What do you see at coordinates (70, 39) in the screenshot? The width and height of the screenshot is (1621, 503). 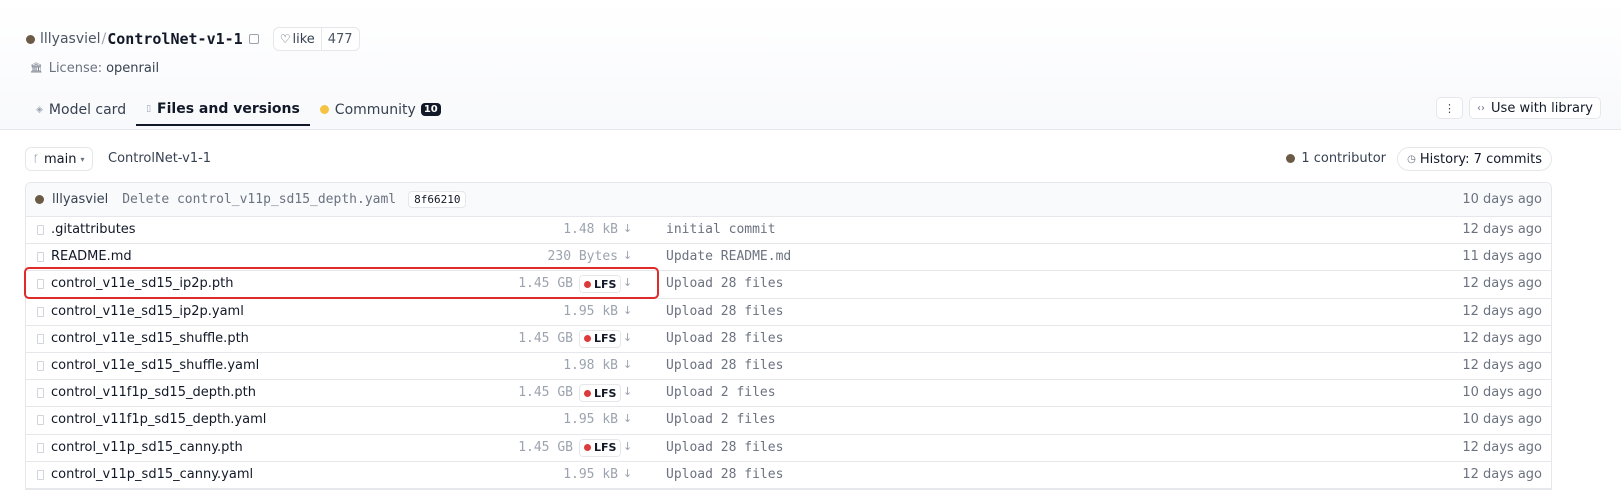 I see `repo-owner-link: lllyasviel` at bounding box center [70, 39].